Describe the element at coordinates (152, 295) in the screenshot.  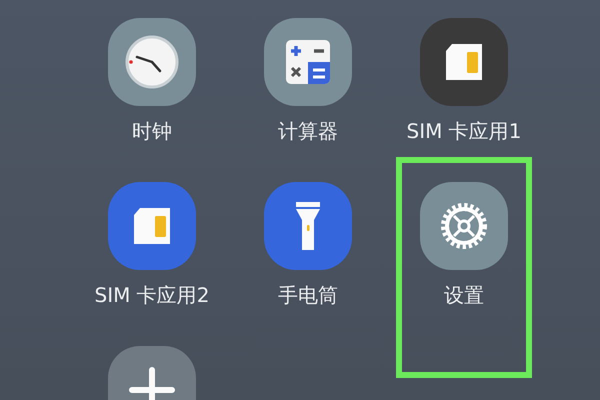
I see `app-label: SIM 卡应用2` at that location.